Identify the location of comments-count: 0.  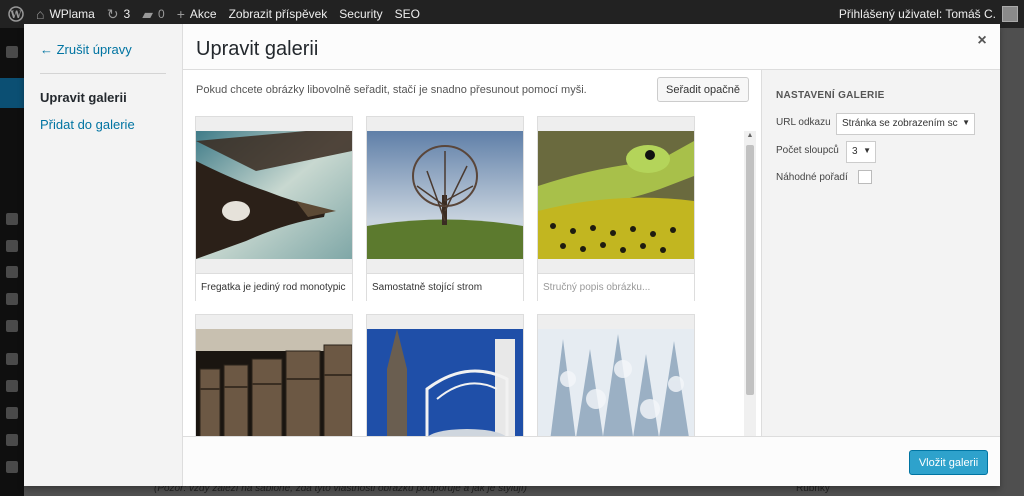
(161, 14).